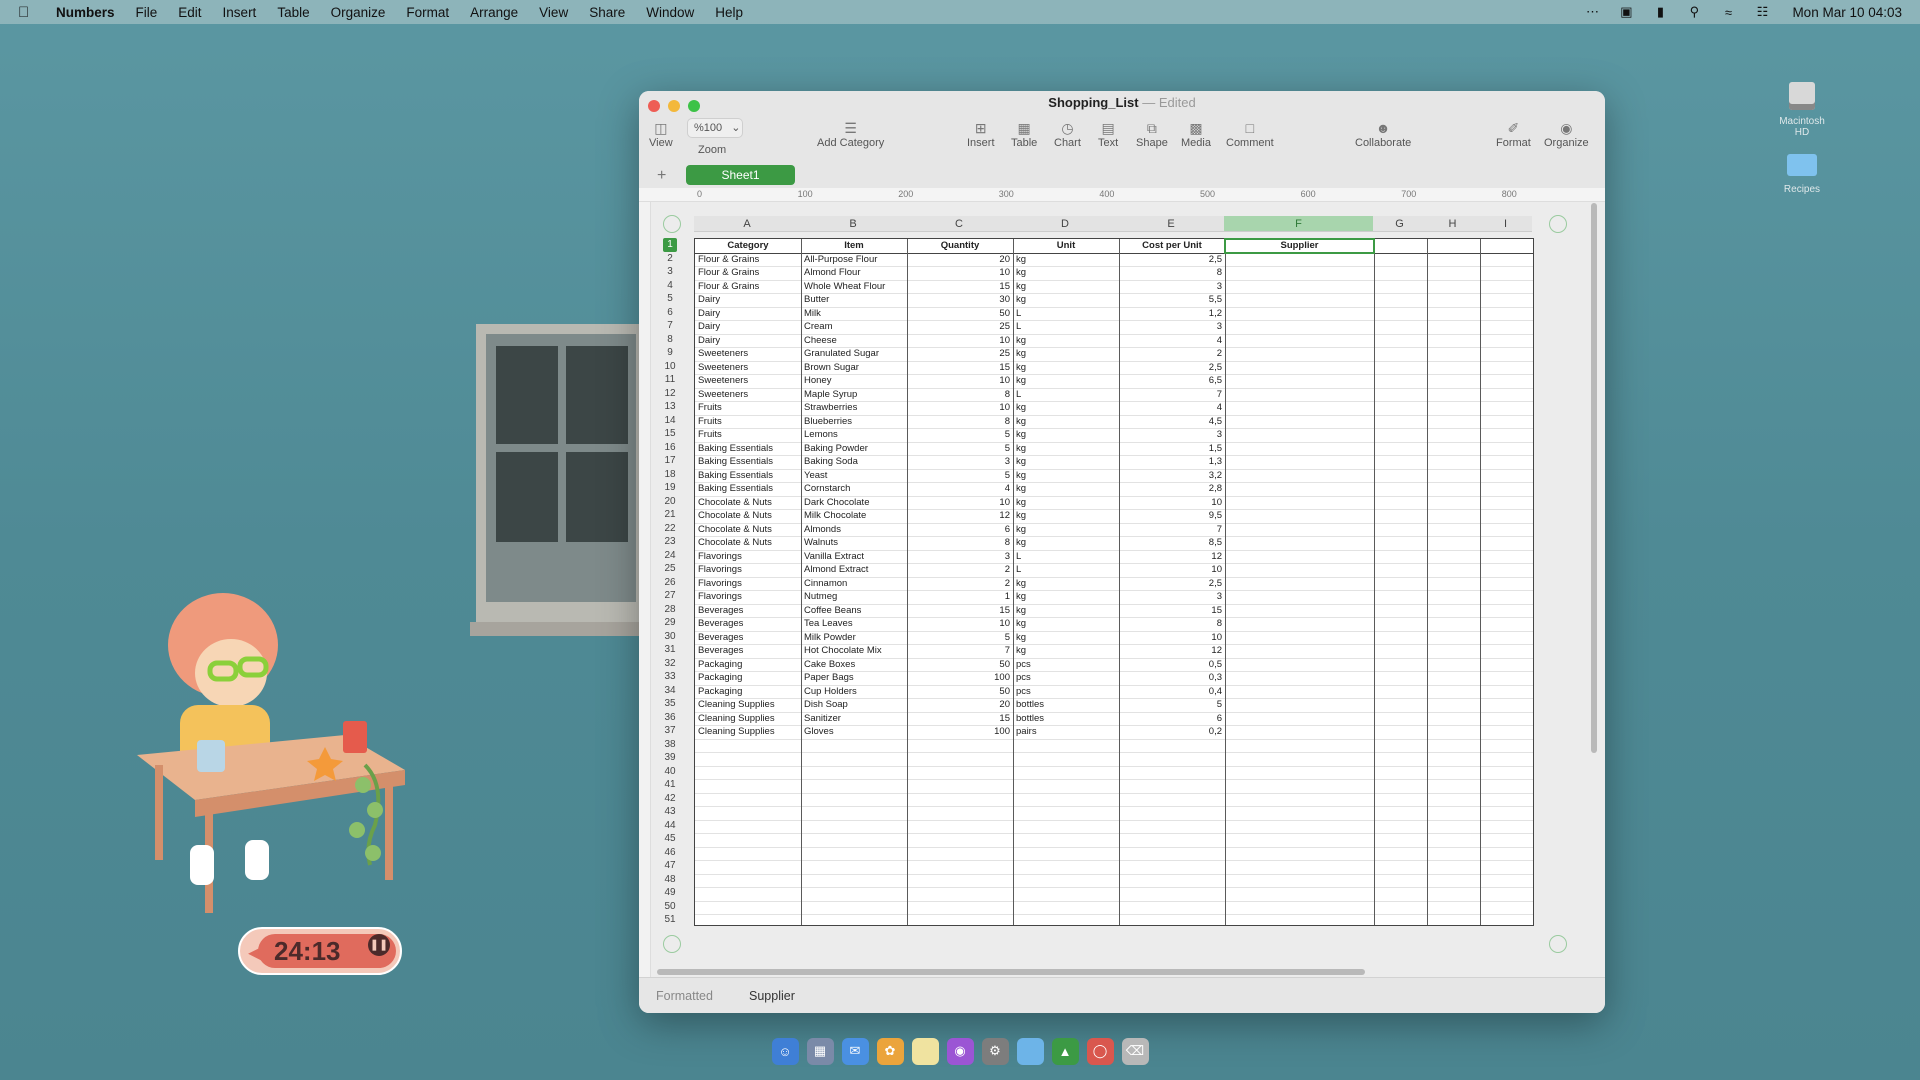 This screenshot has height=1080, width=1920. What do you see at coordinates (854, 543) in the screenshot?
I see `table-cell: Walnuts` at bounding box center [854, 543].